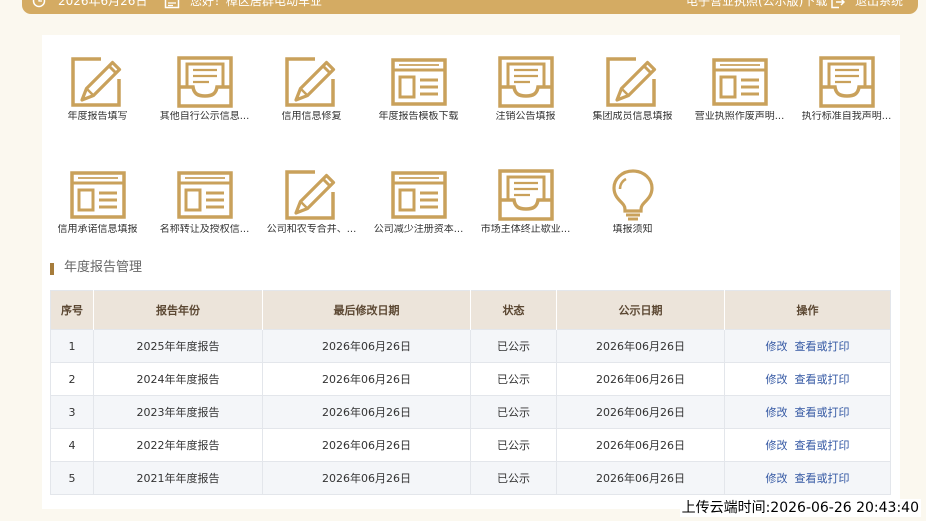 The width and height of the screenshot is (926, 521). Describe the element at coordinates (632, 116) in the screenshot. I see `menu-item-label: 集团成员信息填报` at that location.